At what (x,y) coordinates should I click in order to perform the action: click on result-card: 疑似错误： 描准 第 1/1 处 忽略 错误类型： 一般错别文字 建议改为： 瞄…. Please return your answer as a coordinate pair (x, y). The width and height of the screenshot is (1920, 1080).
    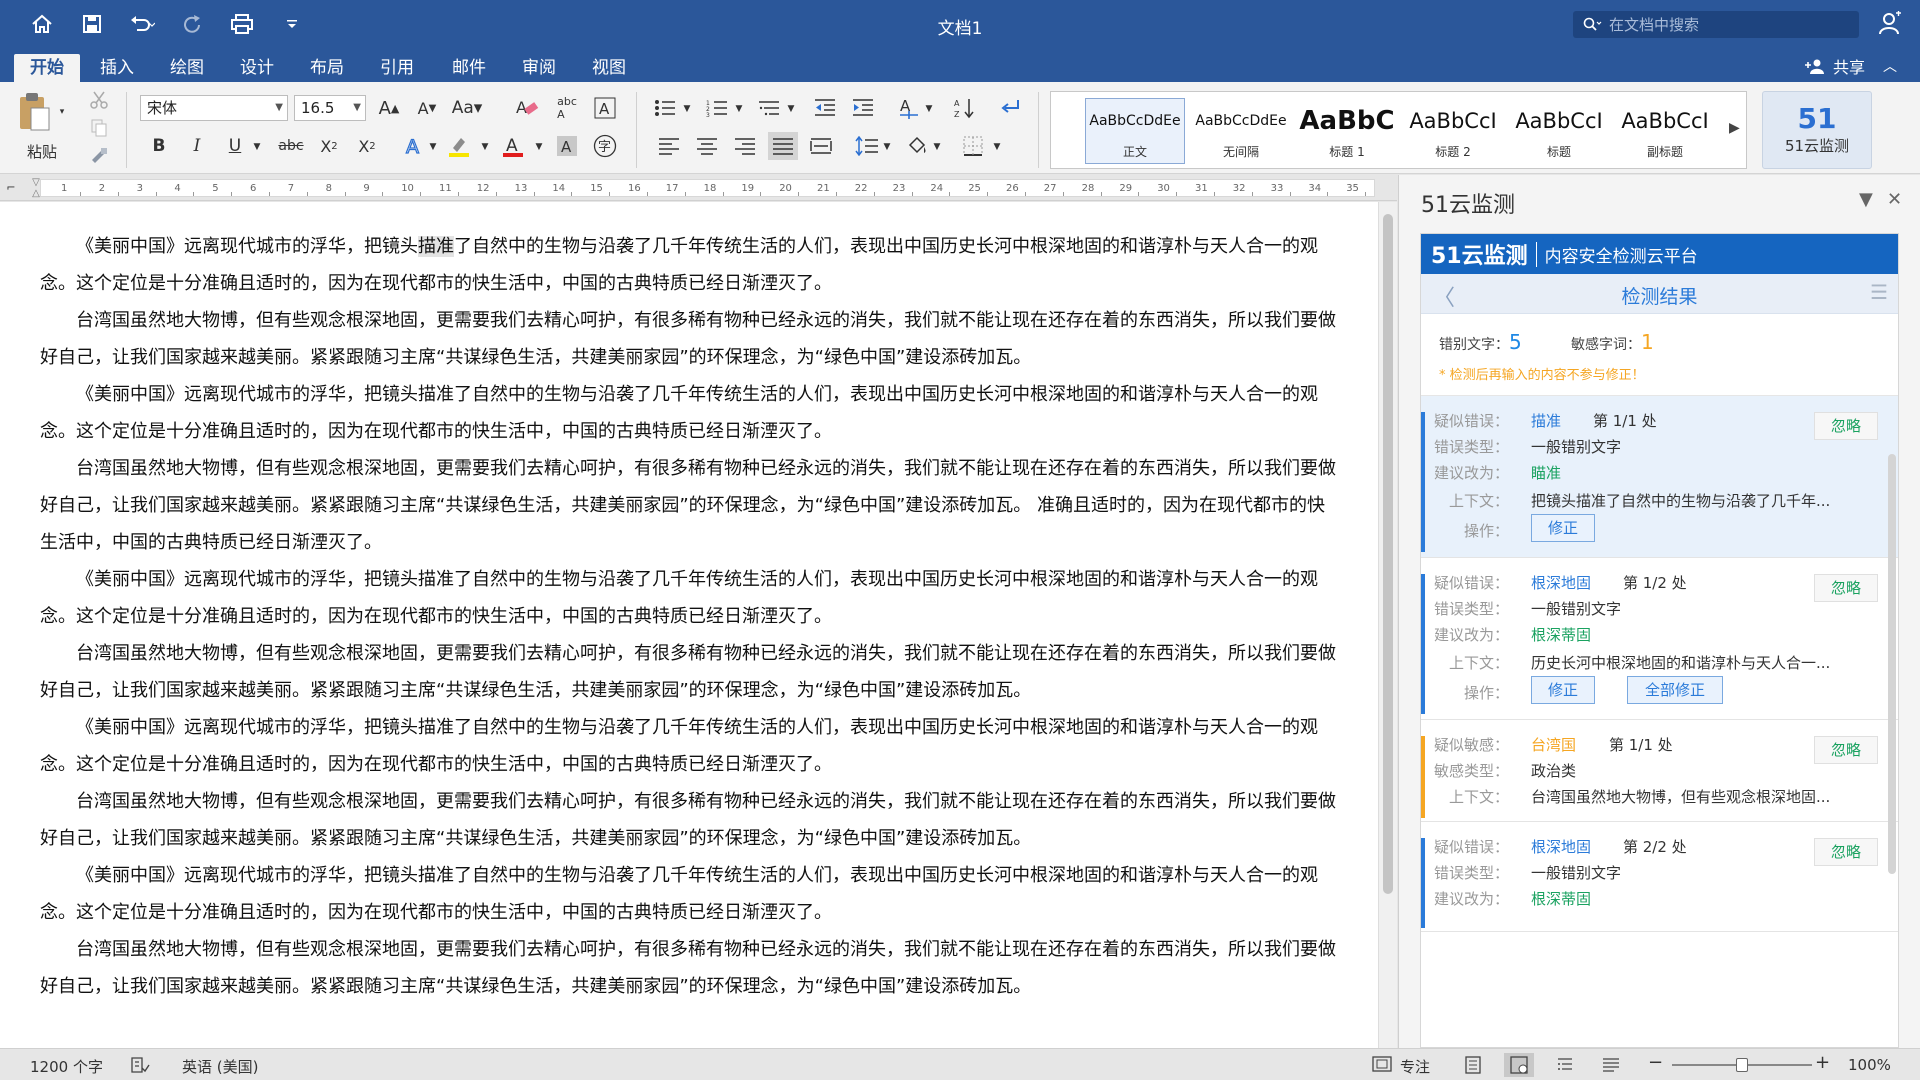
    Looking at the image, I should click on (1659, 477).